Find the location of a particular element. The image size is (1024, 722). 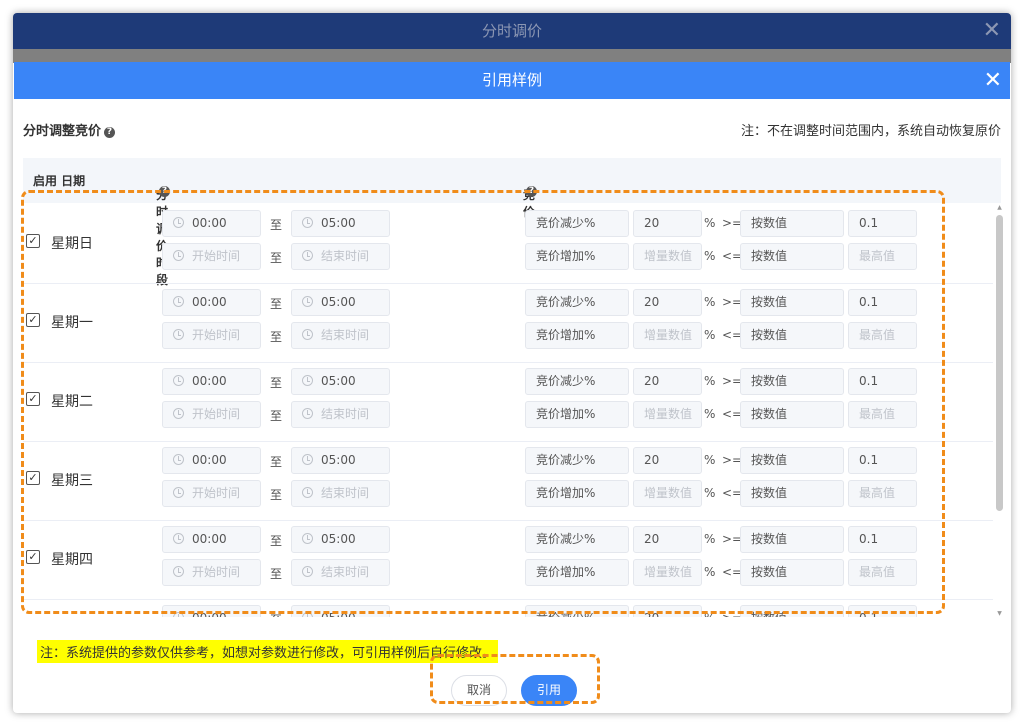

section-title: 分时调整竞价? is located at coordinates (69, 129).